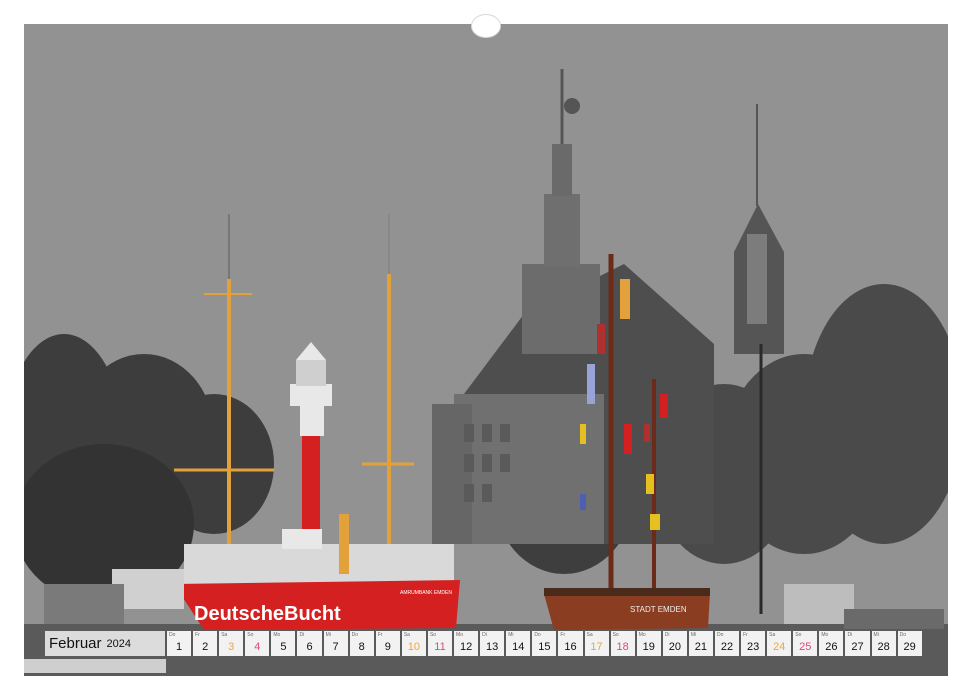 This screenshot has height=700, width=971. Describe the element at coordinates (648, 647) in the screenshot. I see `day-number: 19` at that location.